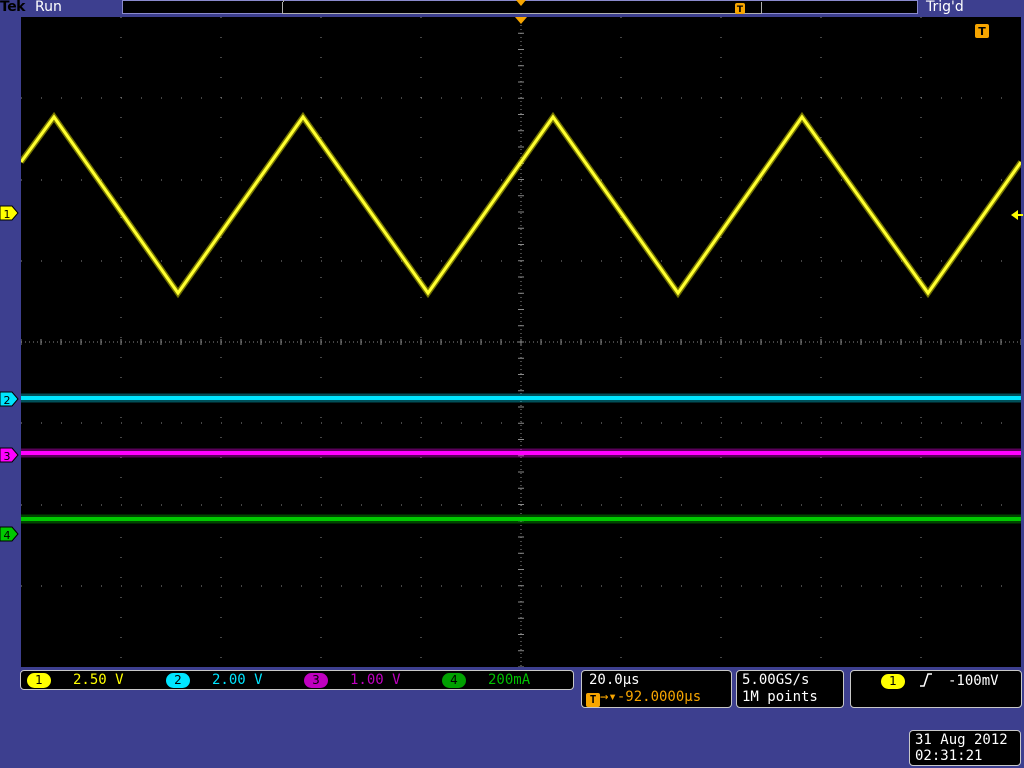 This screenshot has height=768, width=1024. I want to click on ch3-scale: 1.00 V, so click(375, 680).